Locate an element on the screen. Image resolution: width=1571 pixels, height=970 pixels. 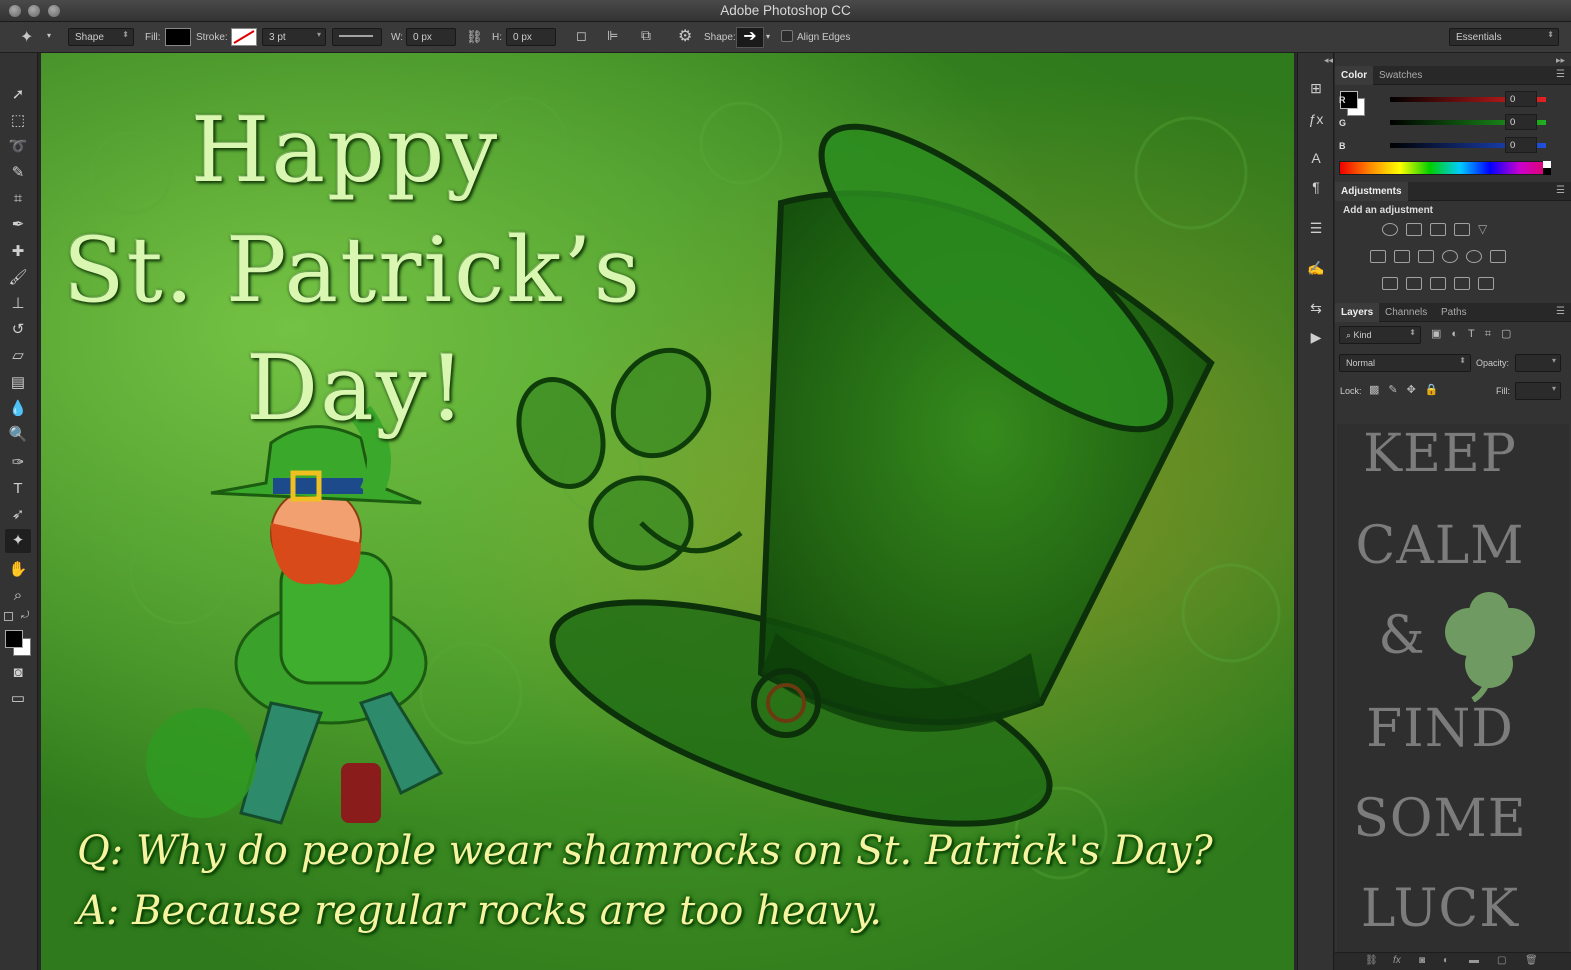
foreground-color-swatch is located at coordinates (14, 639).